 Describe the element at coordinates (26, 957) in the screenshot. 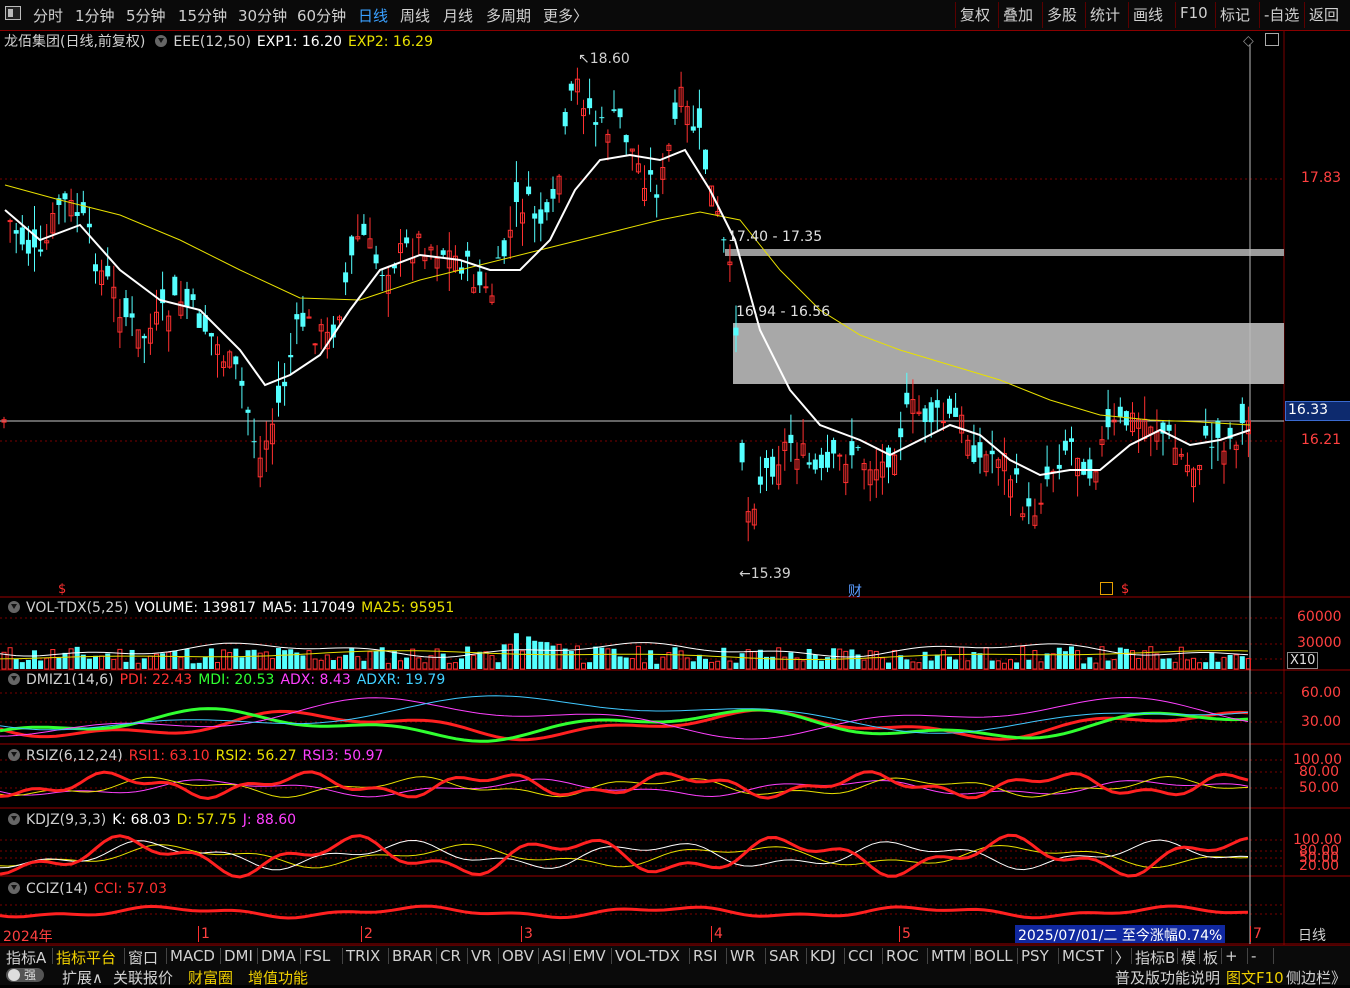

I see `indicator-tab-0: 指标A` at that location.